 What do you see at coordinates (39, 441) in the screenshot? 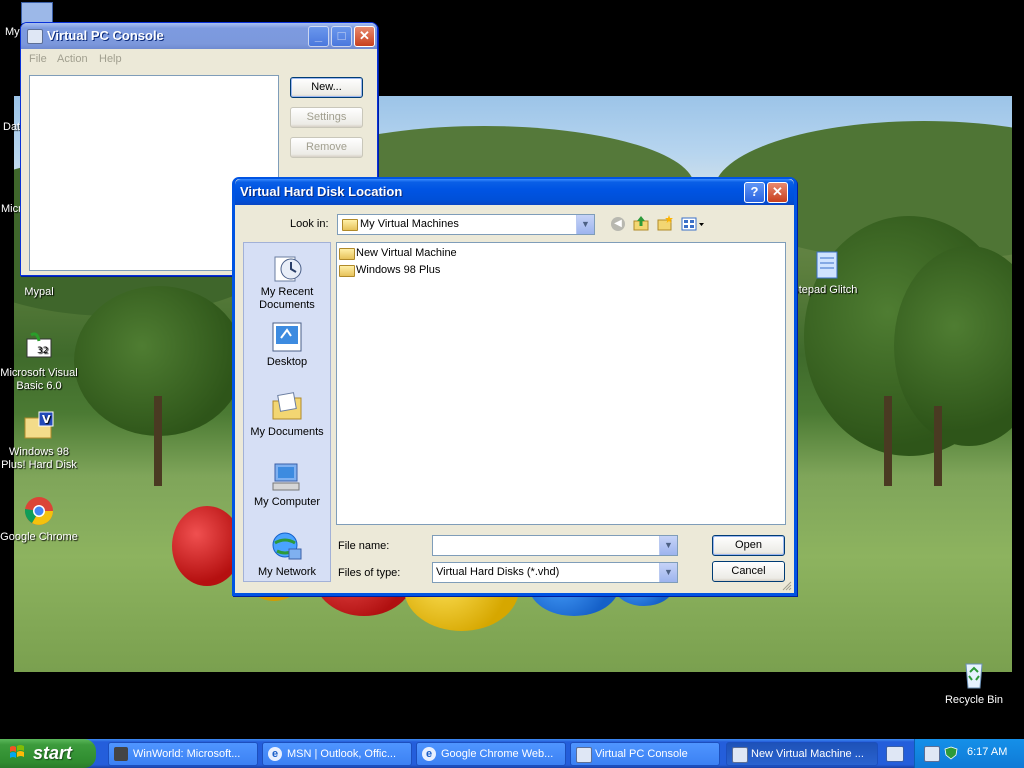
I see `desktop-icon-windows98-hard-disk: V Windows 98 Plus! Hard Disk` at bounding box center [39, 441].